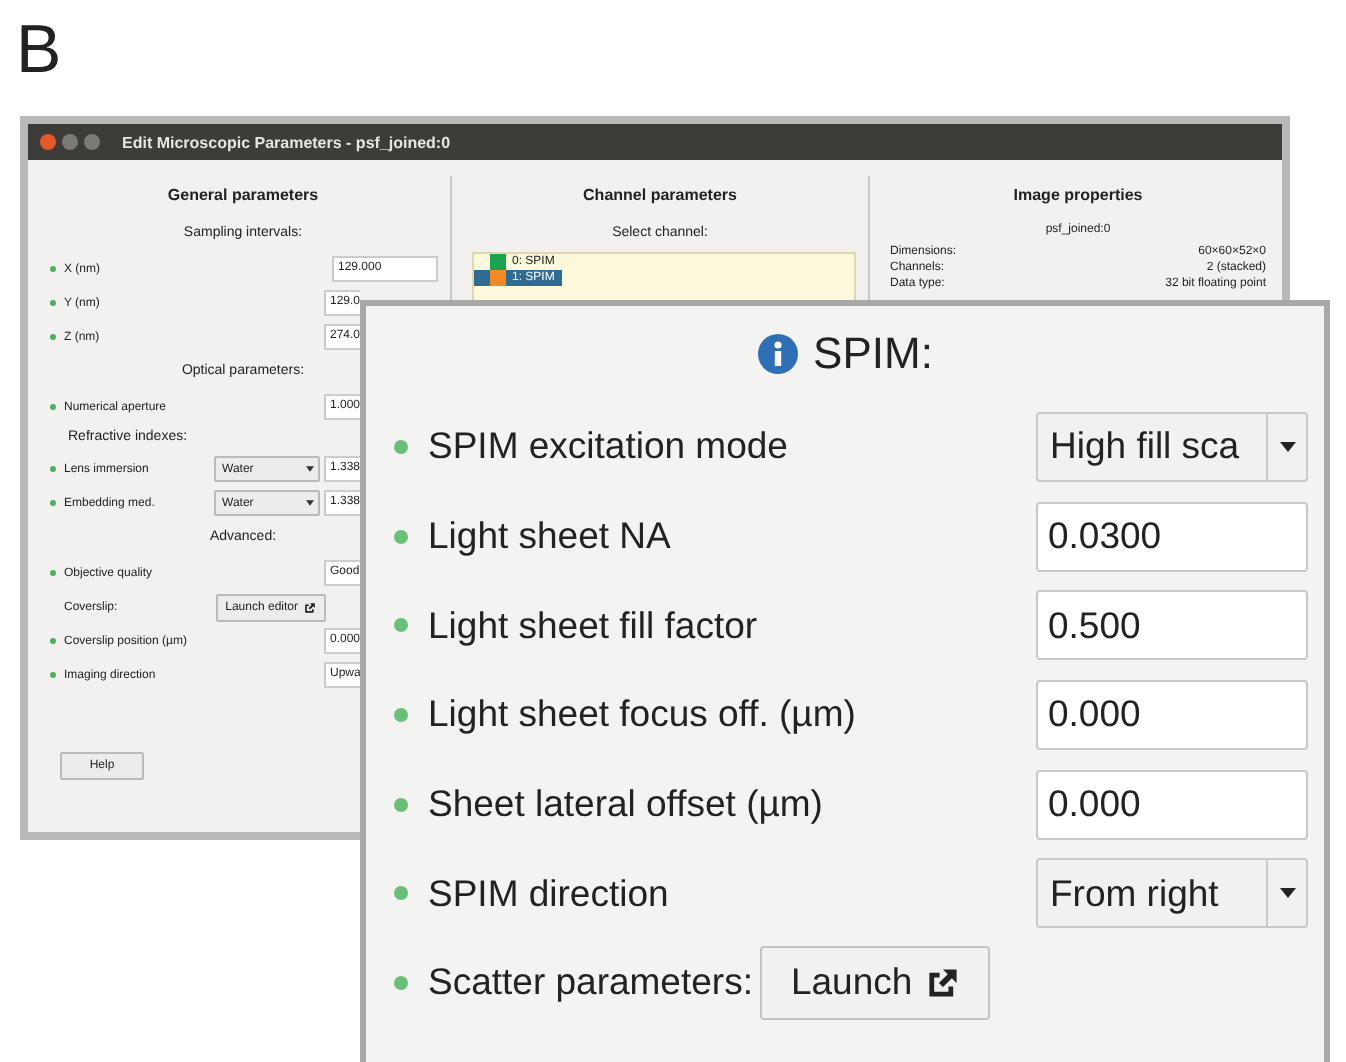  What do you see at coordinates (1172, 893) in the screenshot?
I see `dropdown: From right` at bounding box center [1172, 893].